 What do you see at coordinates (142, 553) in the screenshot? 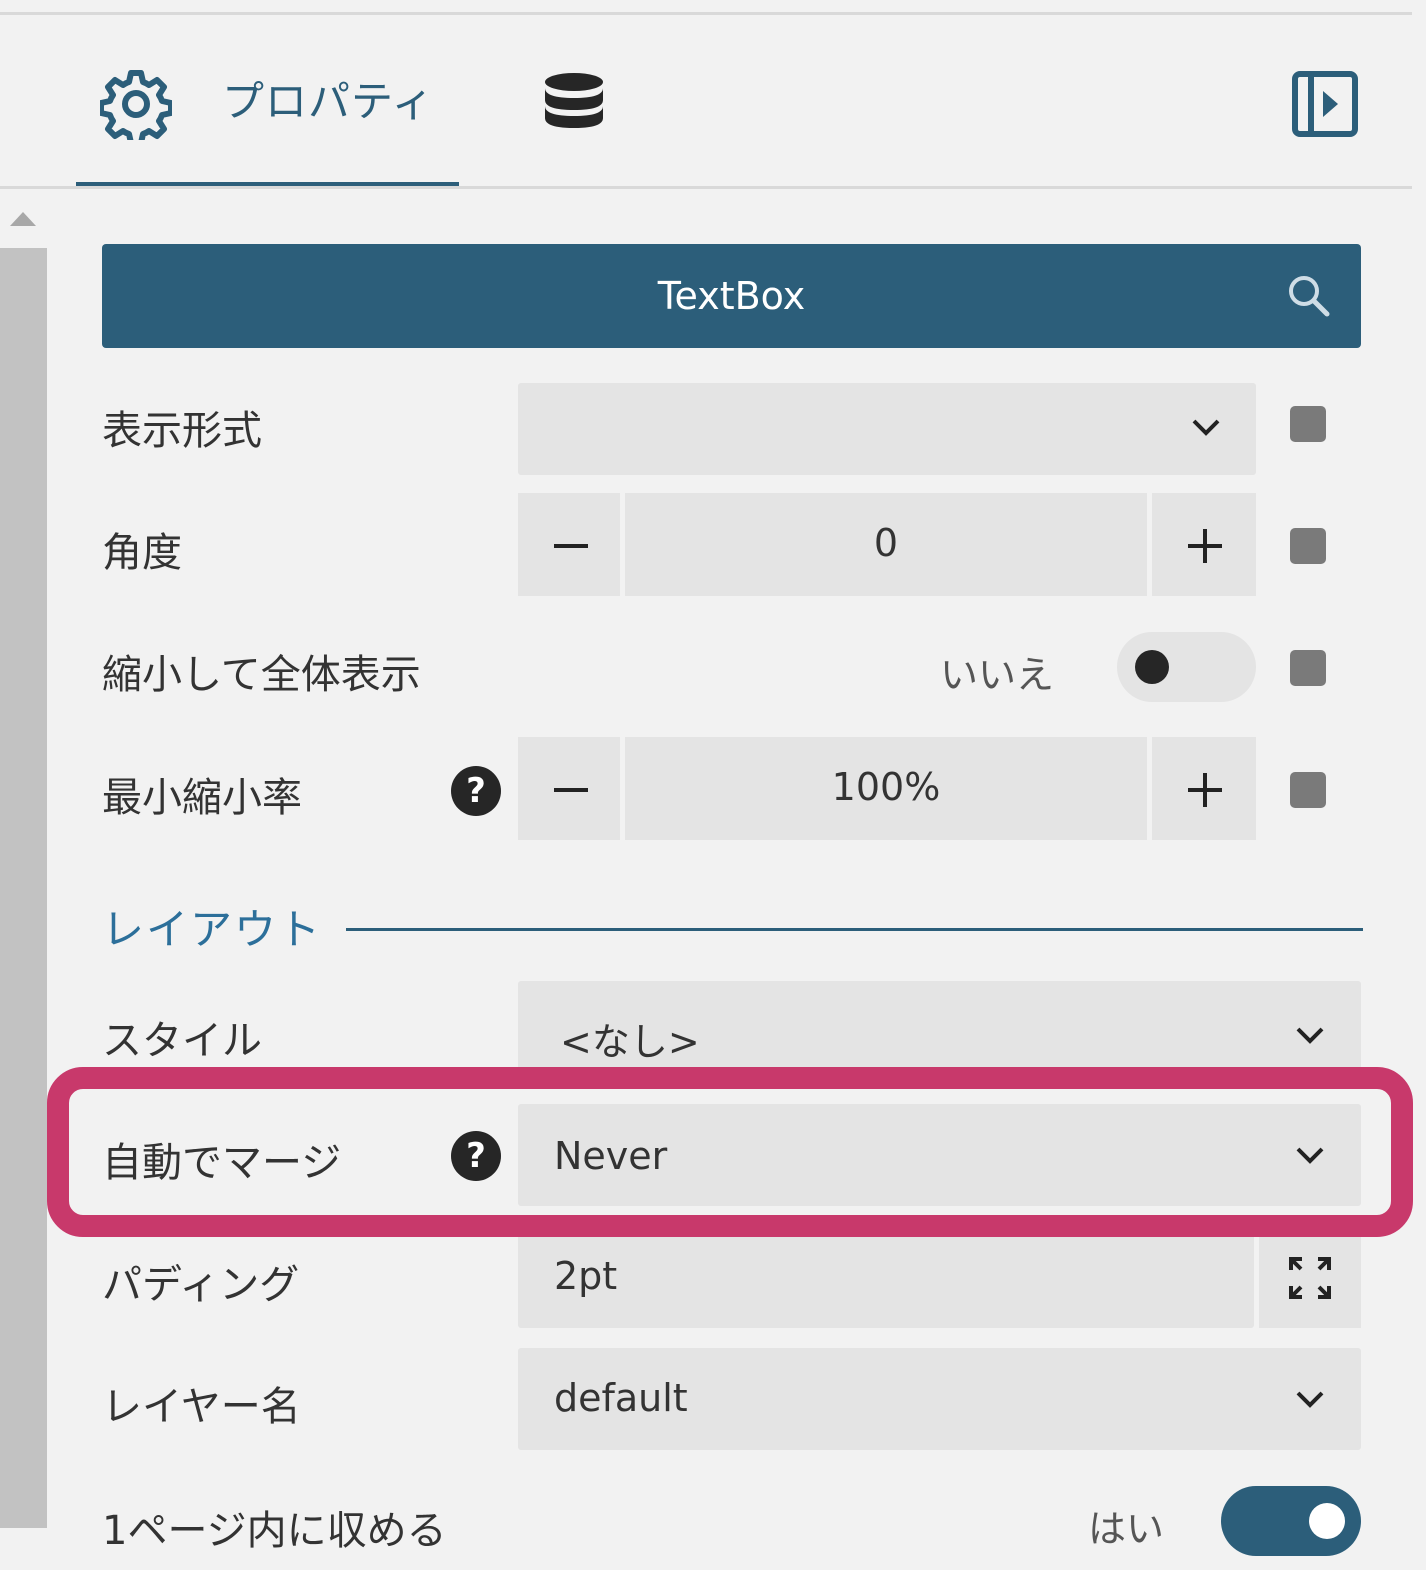
I see `angle-label: 角度` at bounding box center [142, 553].